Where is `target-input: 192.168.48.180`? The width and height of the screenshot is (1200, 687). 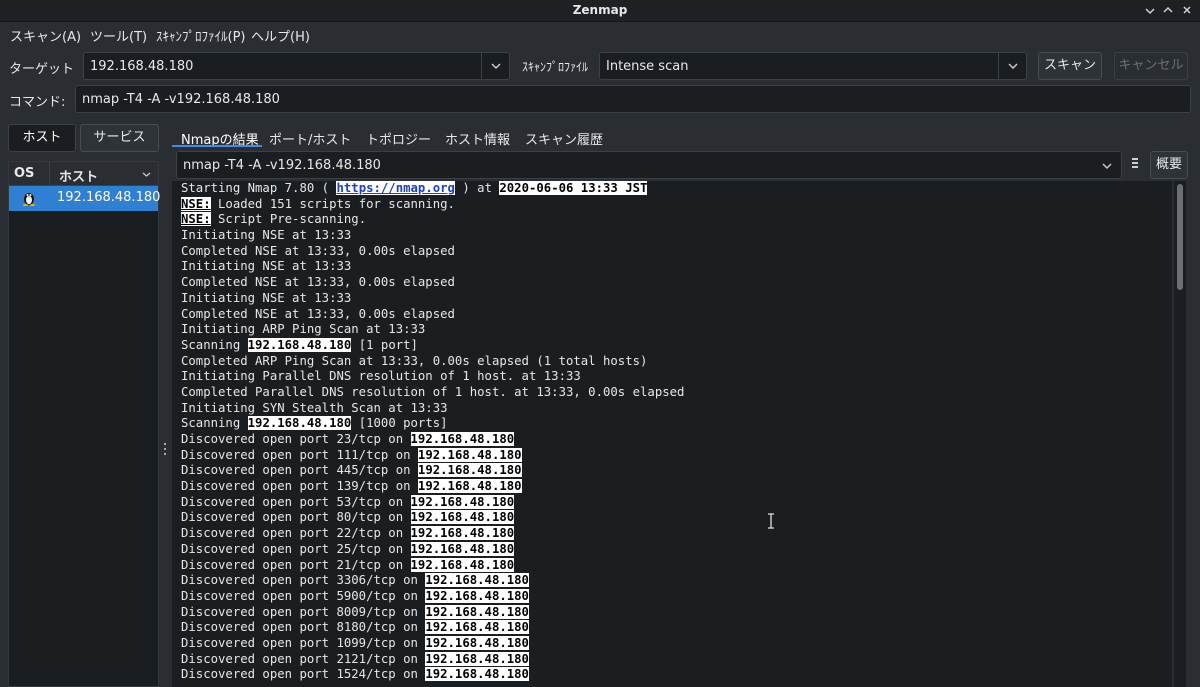
target-input: 192.168.48.180 is located at coordinates (141, 66).